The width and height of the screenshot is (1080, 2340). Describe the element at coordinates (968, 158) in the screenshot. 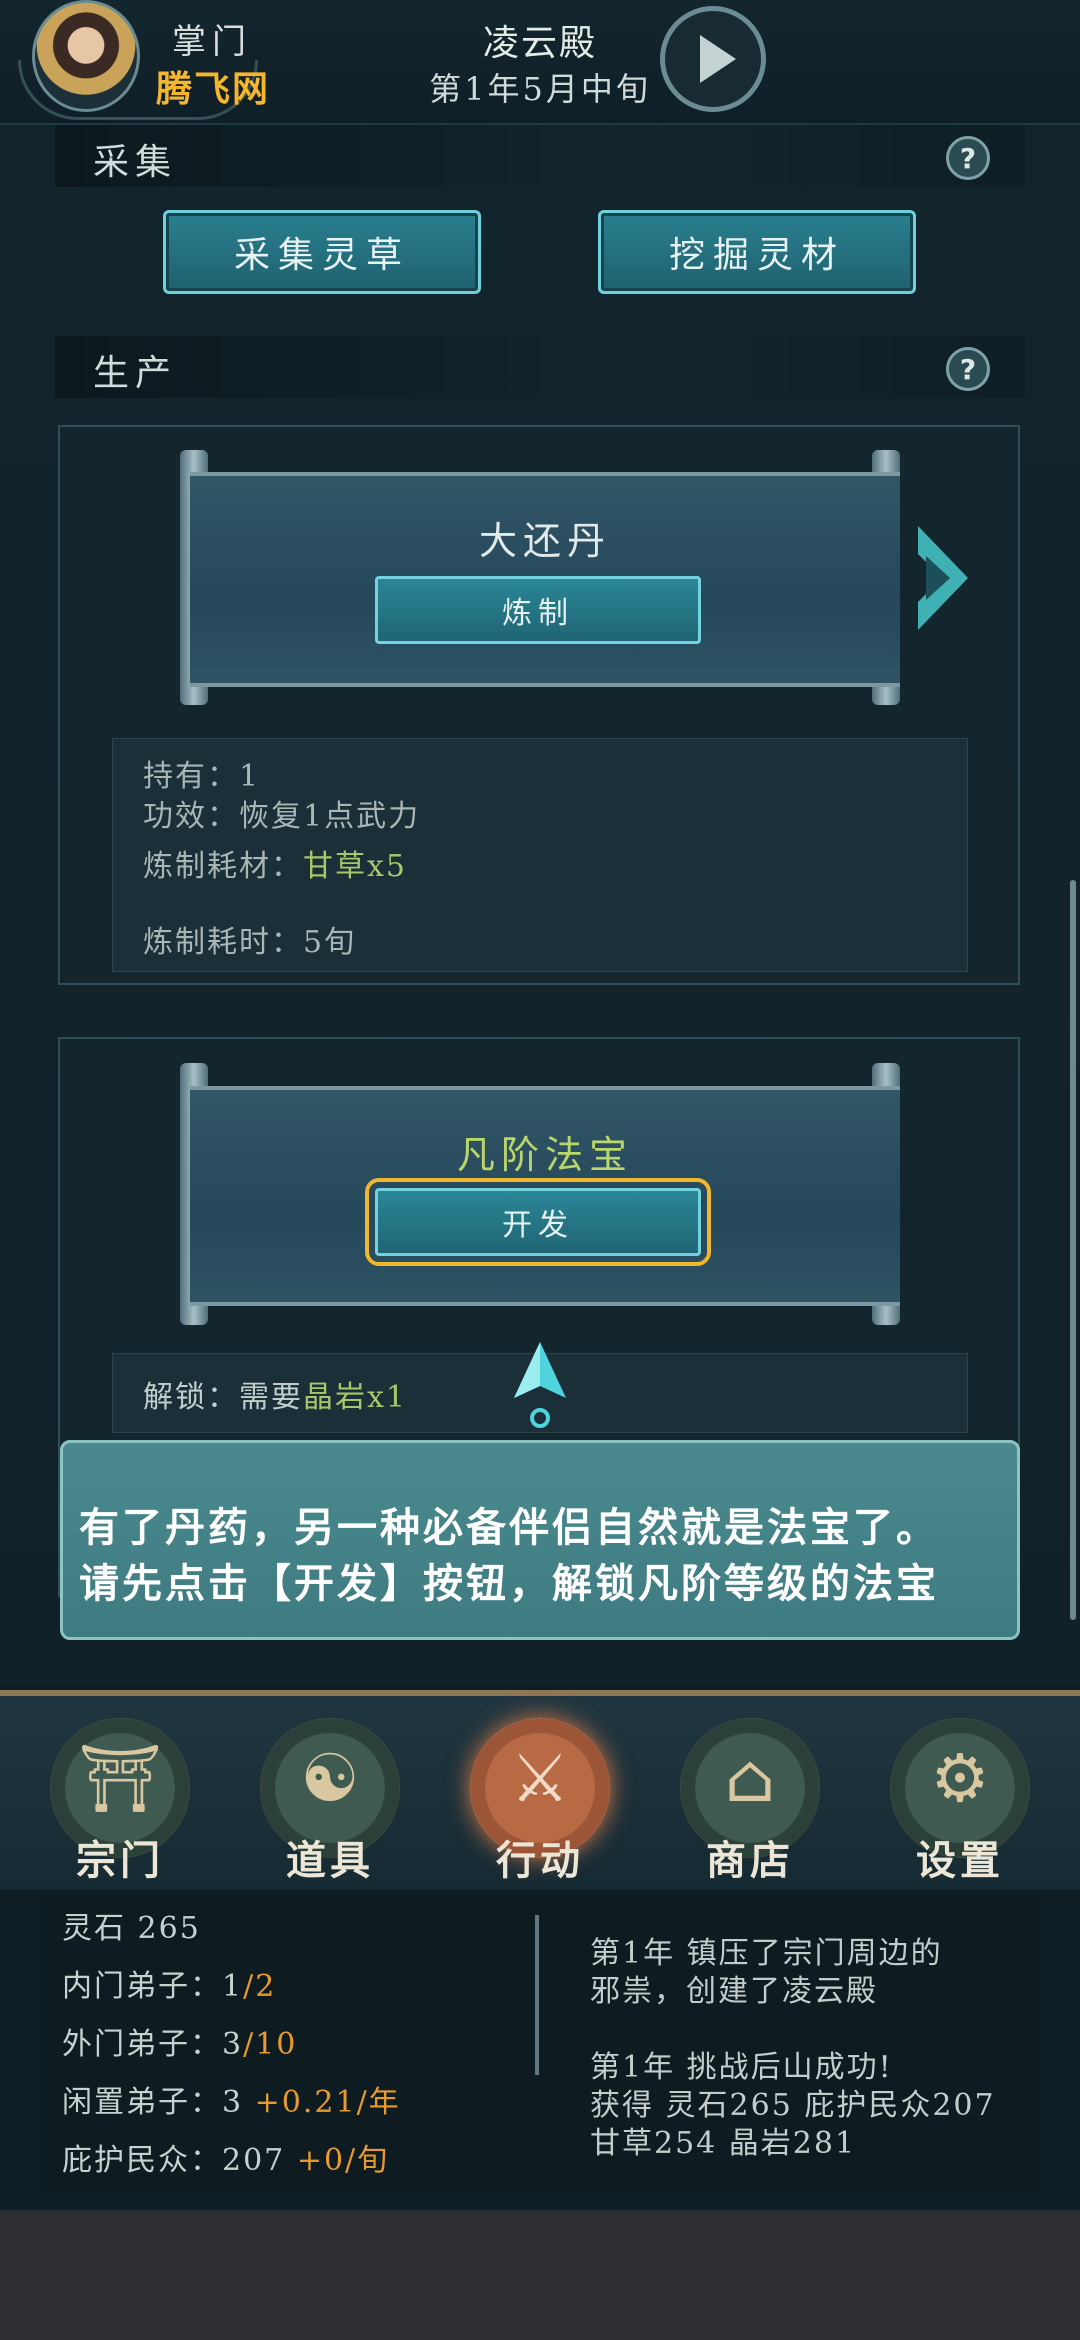

I see `gather-help-icon: ?` at that location.